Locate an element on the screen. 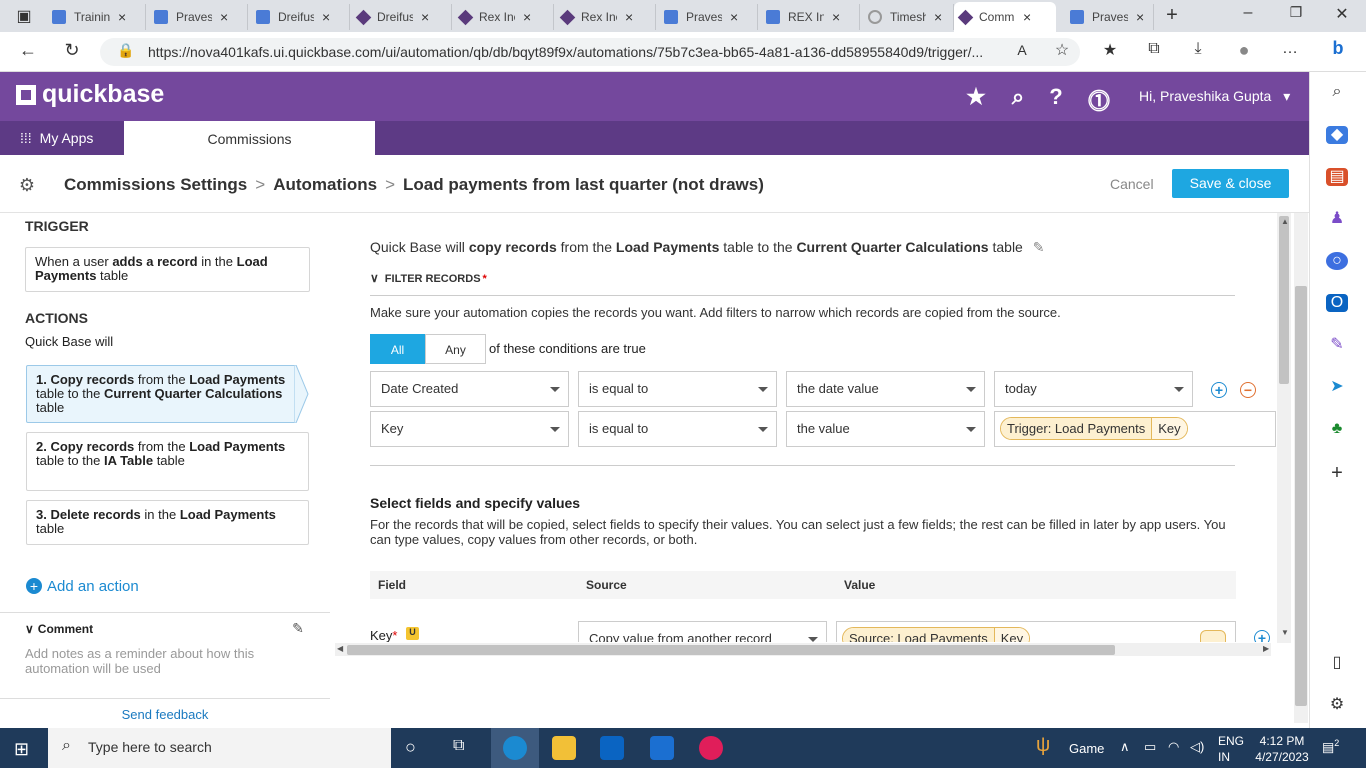  read-aloud-icon: A is located at coordinates (1022, 50).